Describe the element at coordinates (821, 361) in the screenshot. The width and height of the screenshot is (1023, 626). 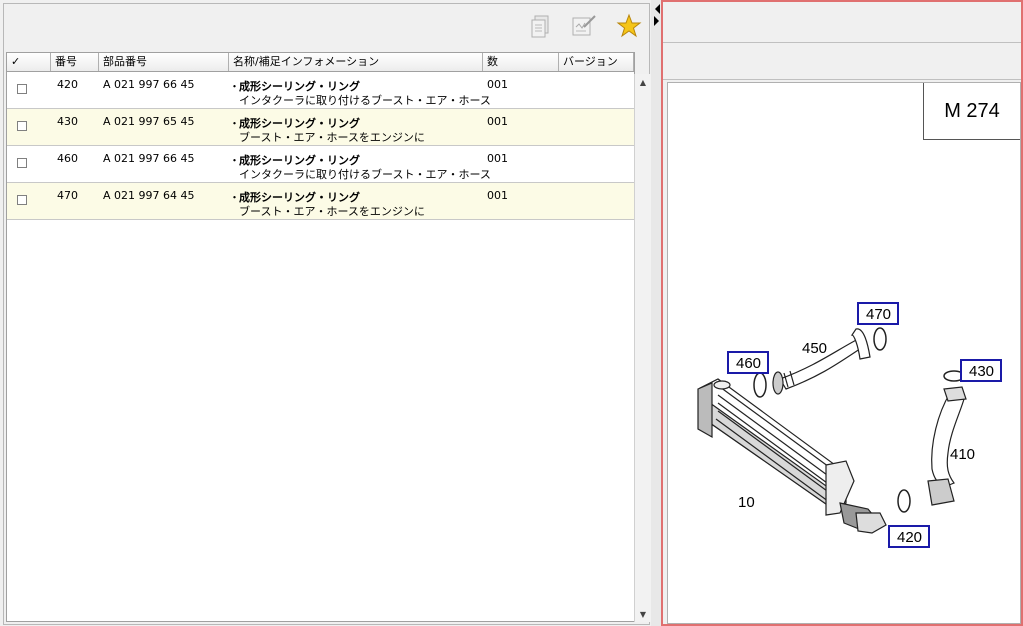
I see `hose-450-drawing` at that location.